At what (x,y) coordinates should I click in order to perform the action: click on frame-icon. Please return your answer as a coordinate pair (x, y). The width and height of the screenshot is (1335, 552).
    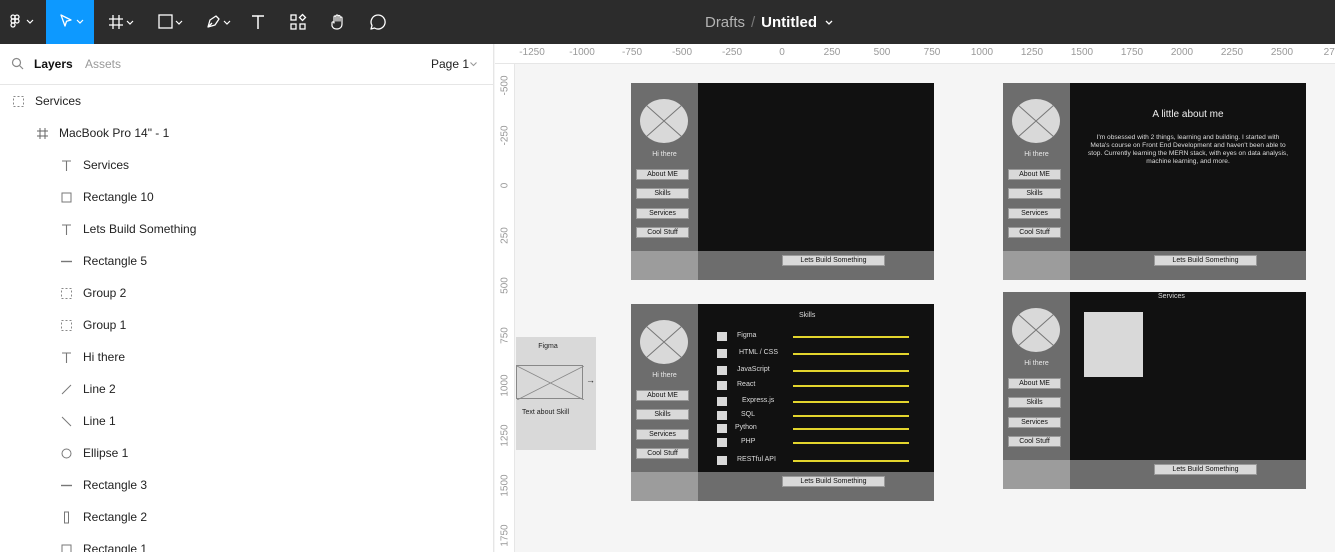
    Looking at the image, I should click on (42, 133).